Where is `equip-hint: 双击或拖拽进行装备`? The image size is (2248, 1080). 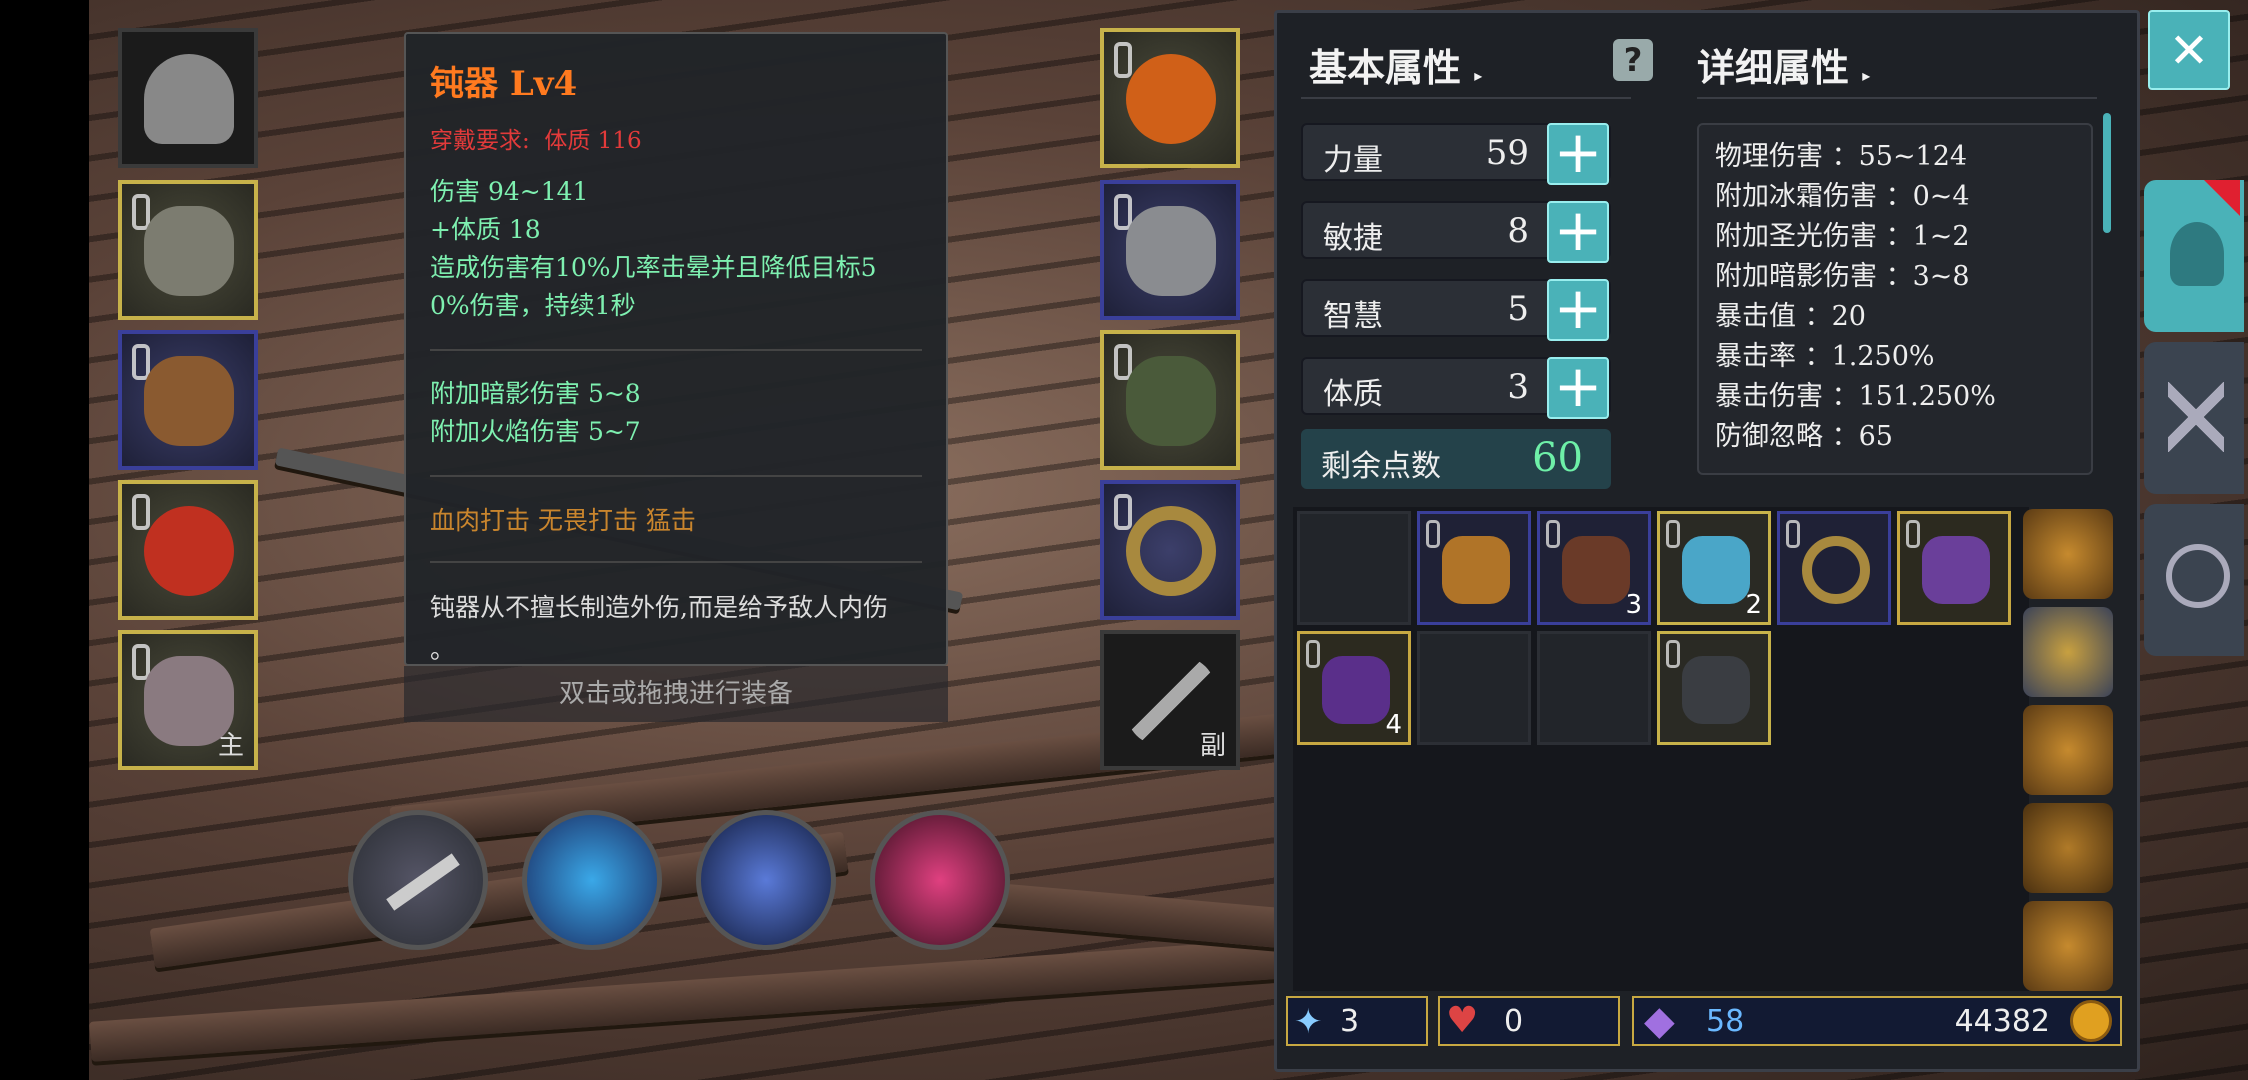 equip-hint: 双击或拖拽进行装备 is located at coordinates (676, 694).